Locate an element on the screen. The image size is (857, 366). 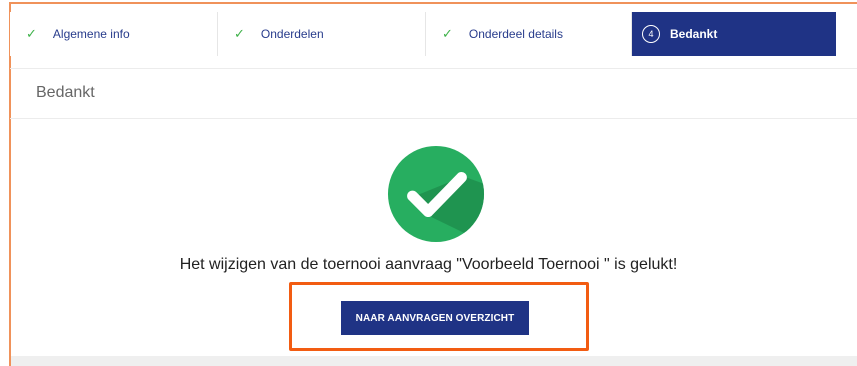
step-label: Onderdelen is located at coordinates (292, 34).